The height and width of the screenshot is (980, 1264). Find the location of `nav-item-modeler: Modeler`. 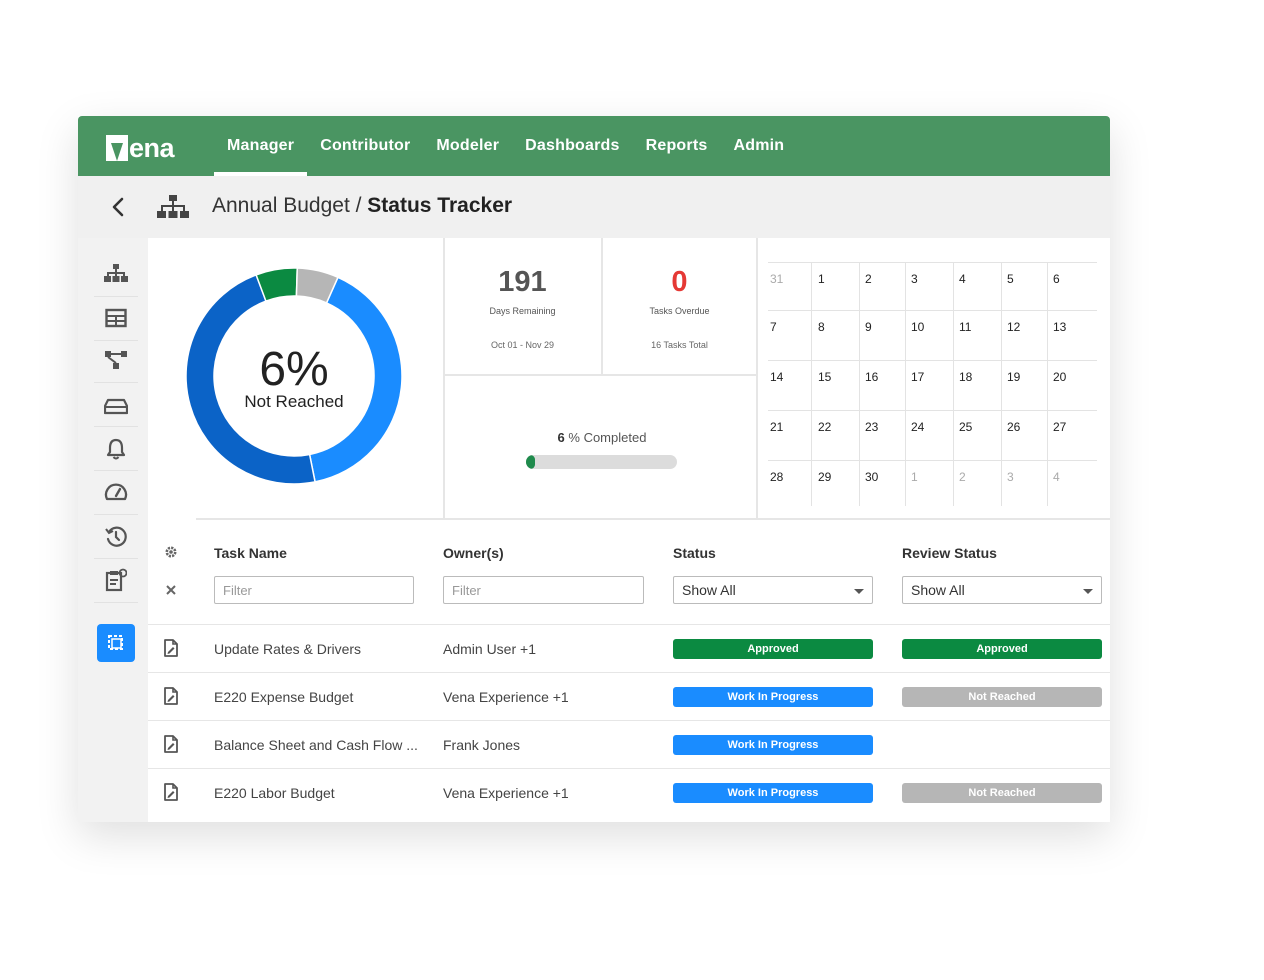

nav-item-modeler: Modeler is located at coordinates (467, 146).